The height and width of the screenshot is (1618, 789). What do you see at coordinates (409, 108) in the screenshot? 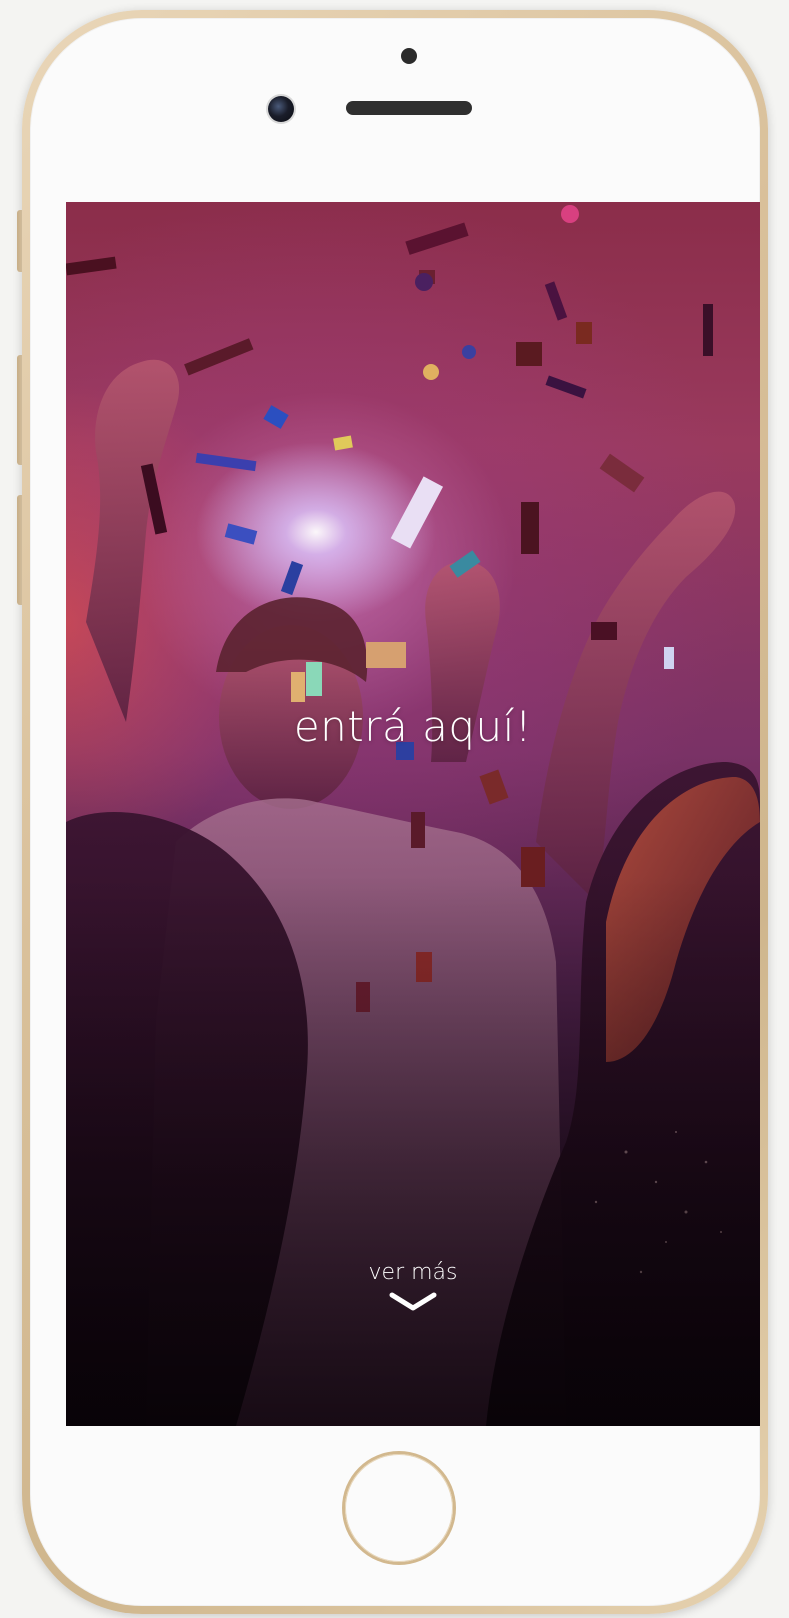
I see `earpiece-speaker` at bounding box center [409, 108].